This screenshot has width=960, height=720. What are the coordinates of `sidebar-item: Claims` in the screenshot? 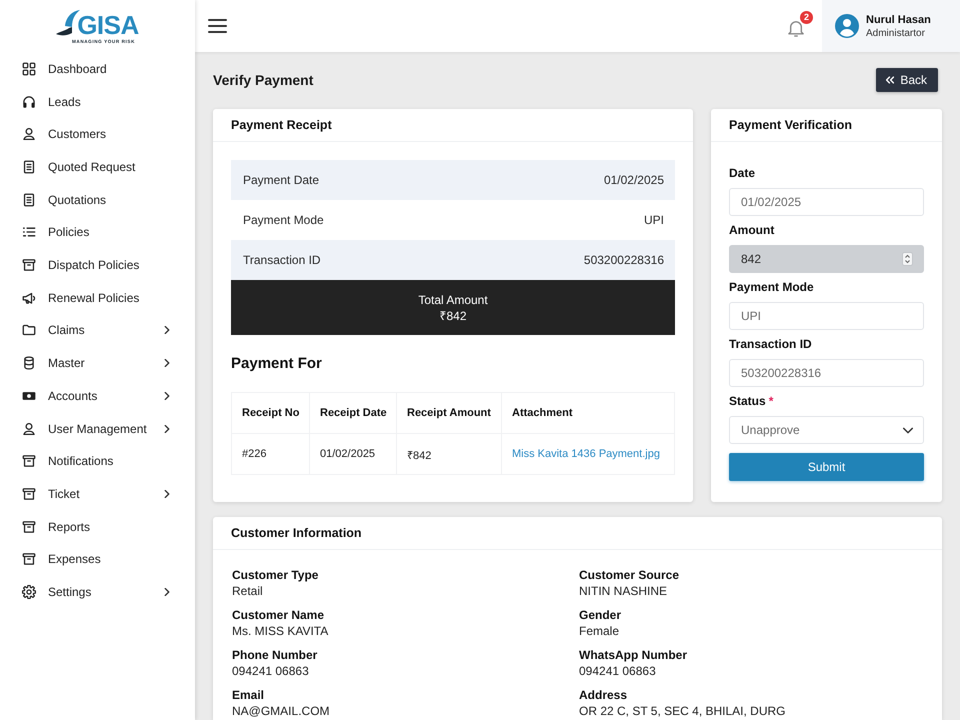 It's located at (97, 330).